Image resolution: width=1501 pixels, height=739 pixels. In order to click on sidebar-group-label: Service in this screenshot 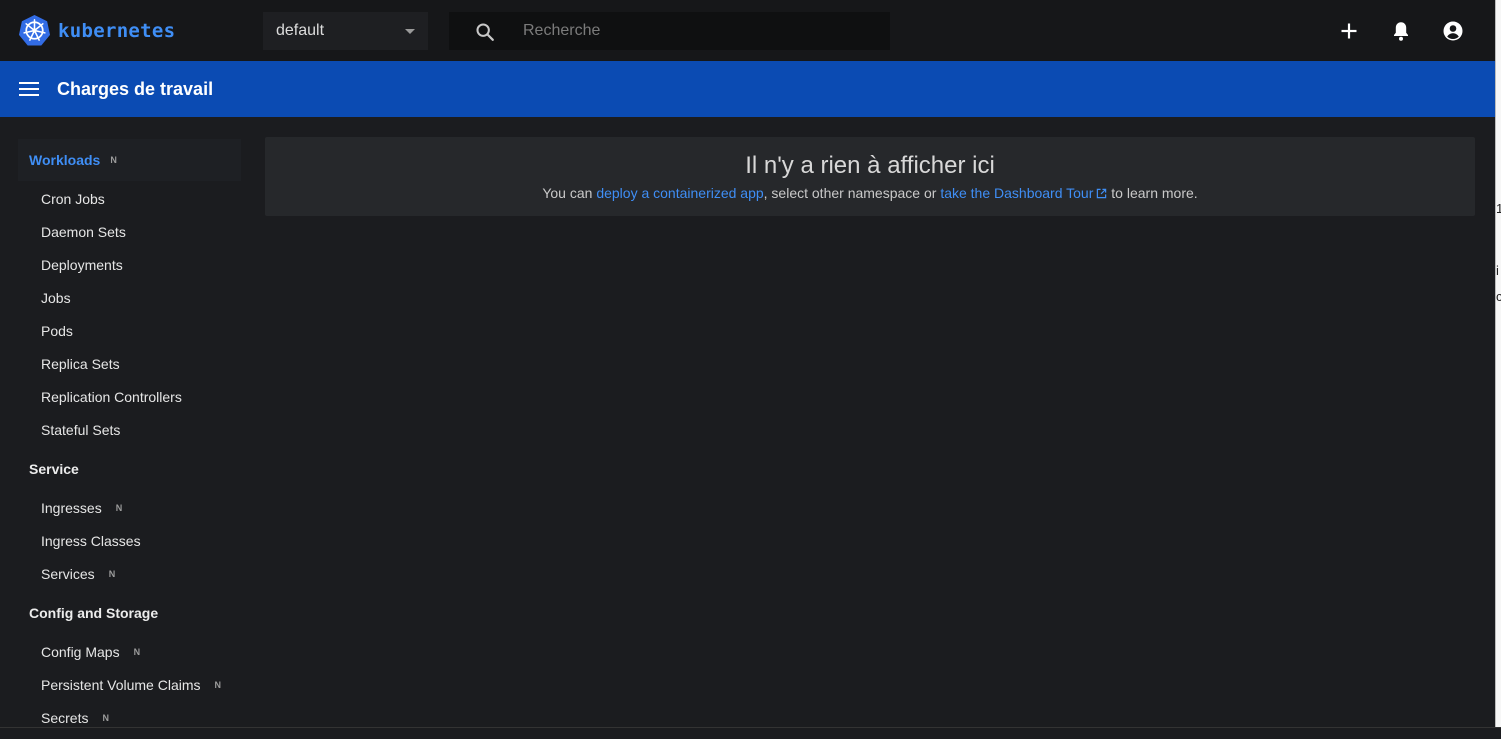, I will do `click(54, 469)`.